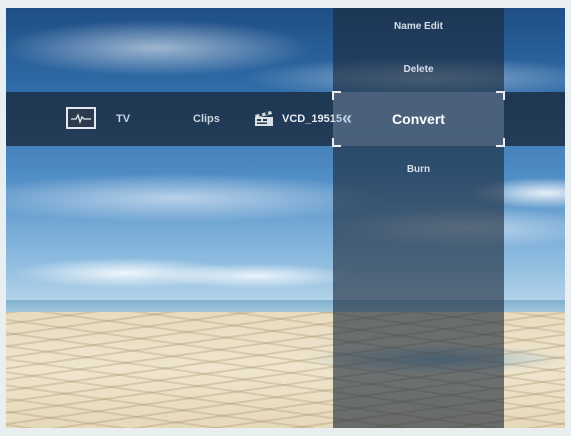 This screenshot has height=436, width=571. Describe the element at coordinates (500, 95) in the screenshot. I see `focus-bracket-top-right` at that location.